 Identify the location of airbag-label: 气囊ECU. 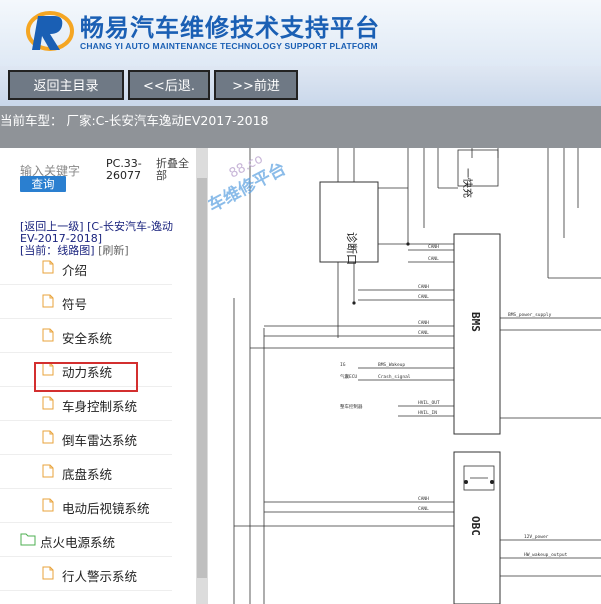
(348, 376).